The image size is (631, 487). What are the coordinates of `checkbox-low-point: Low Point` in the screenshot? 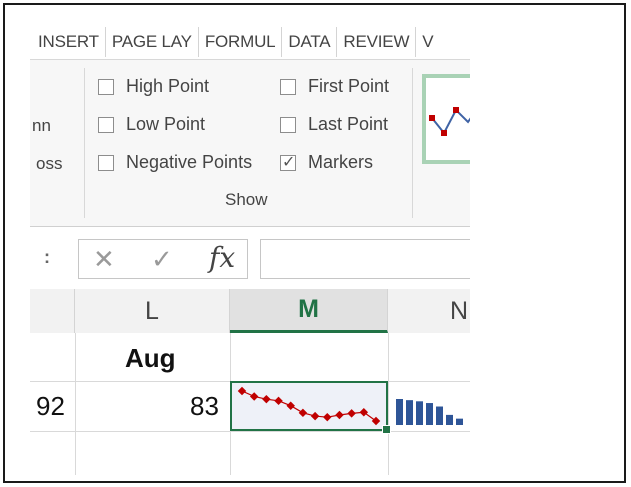 It's located at (151, 124).